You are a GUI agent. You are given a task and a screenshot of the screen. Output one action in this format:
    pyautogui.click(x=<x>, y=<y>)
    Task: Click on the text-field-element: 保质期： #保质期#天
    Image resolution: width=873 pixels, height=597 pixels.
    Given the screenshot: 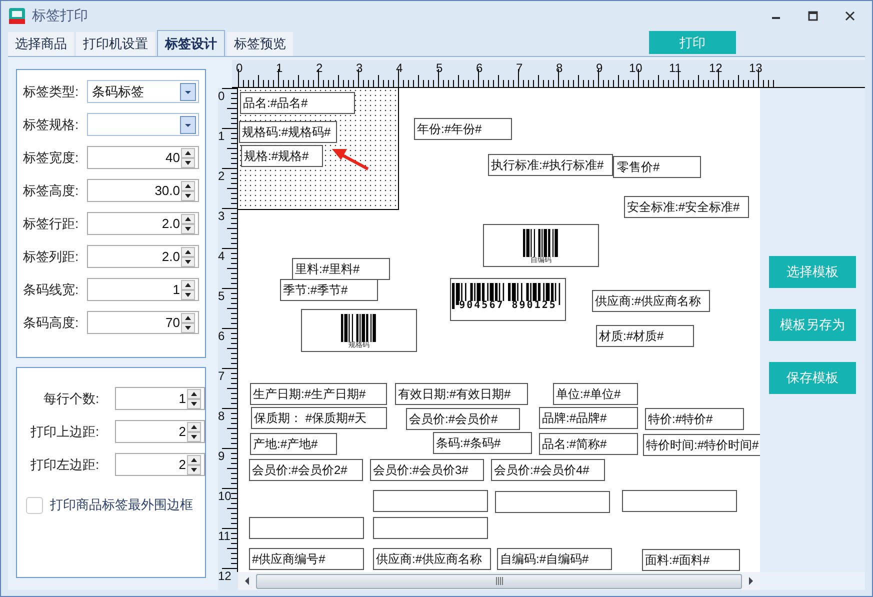 What is the action you would take?
    pyautogui.click(x=319, y=418)
    